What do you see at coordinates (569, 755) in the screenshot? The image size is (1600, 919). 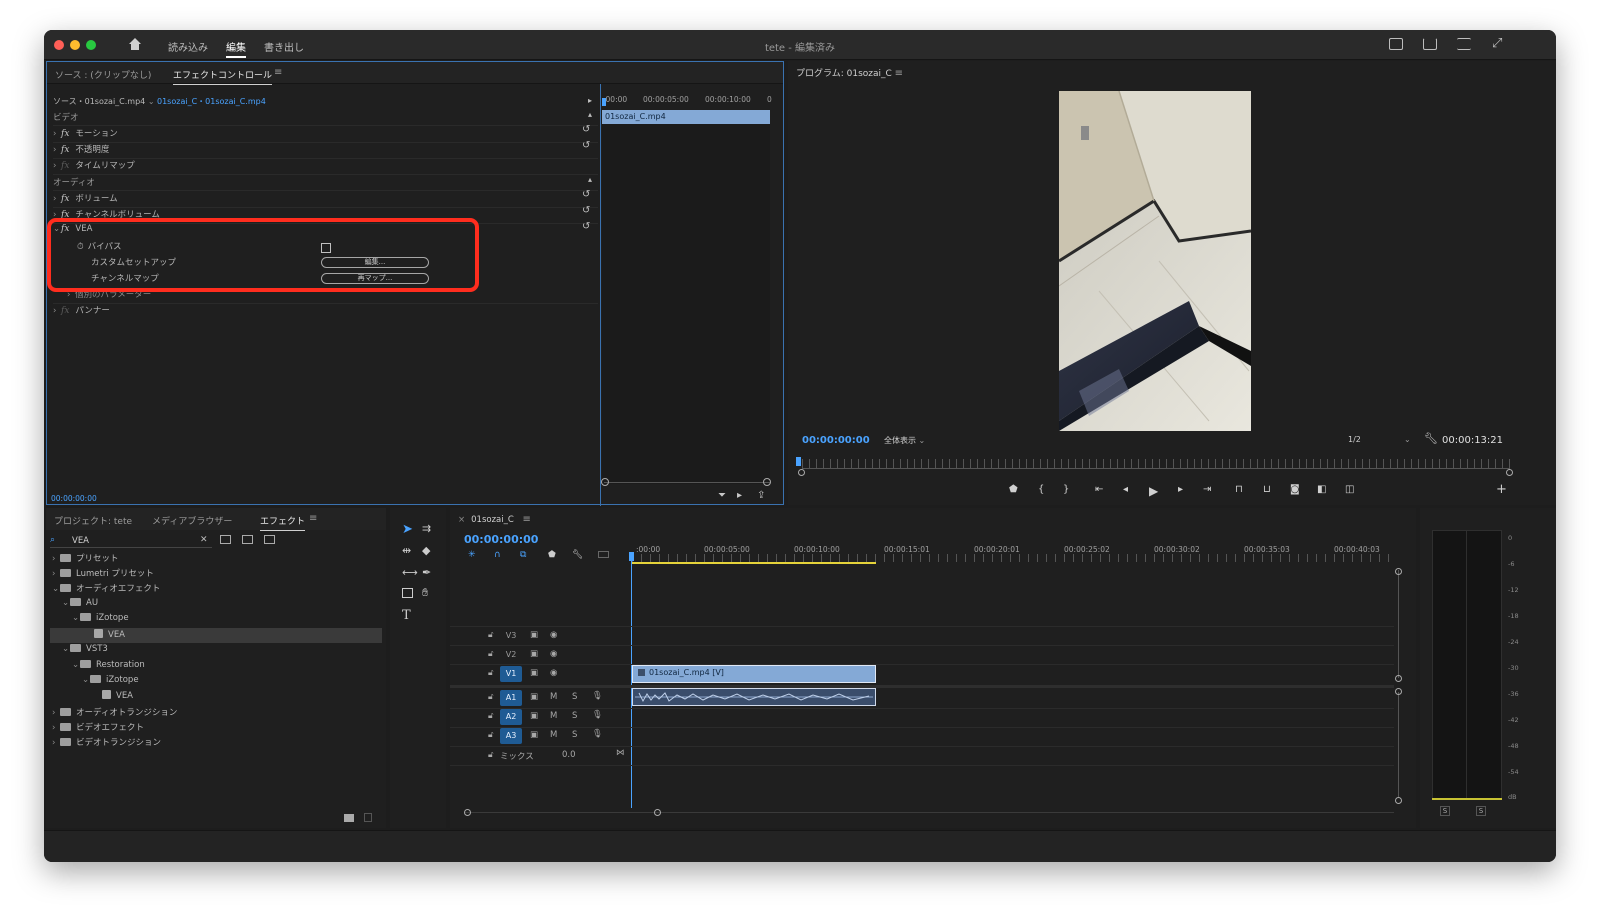 I see `mix-value: 0.0` at bounding box center [569, 755].